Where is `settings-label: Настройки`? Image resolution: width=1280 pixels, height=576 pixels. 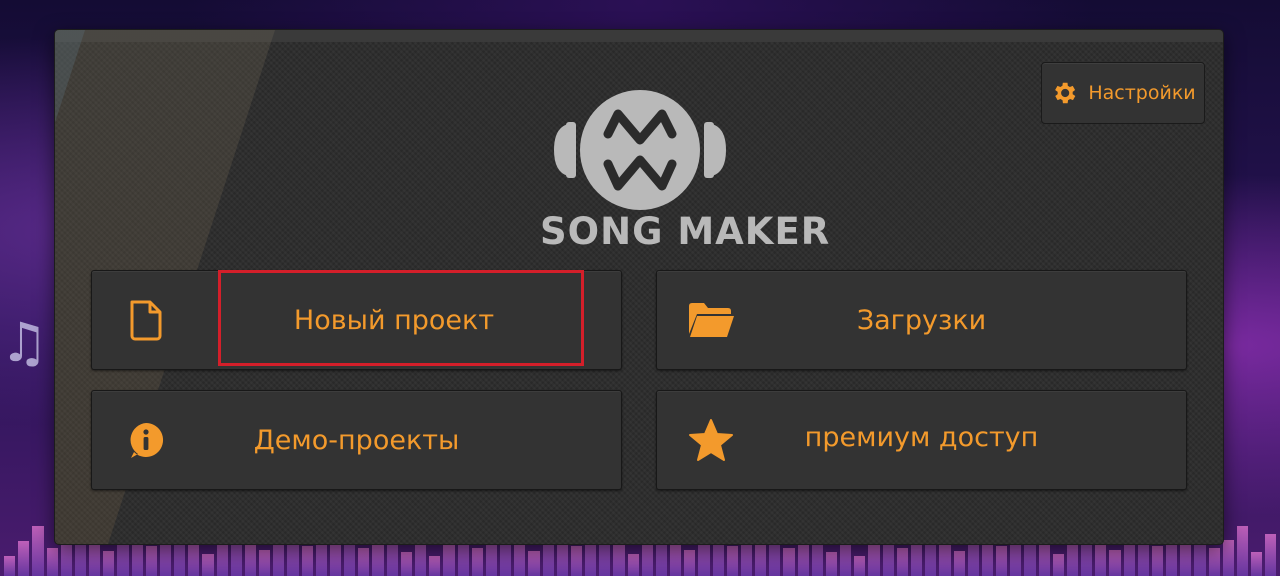 settings-label: Настройки is located at coordinates (1142, 93).